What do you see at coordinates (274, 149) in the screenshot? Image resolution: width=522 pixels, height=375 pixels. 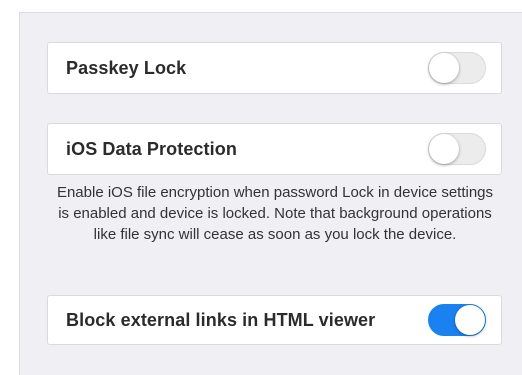 I see `ios-data-protection-row: iOS Data Protection` at bounding box center [274, 149].